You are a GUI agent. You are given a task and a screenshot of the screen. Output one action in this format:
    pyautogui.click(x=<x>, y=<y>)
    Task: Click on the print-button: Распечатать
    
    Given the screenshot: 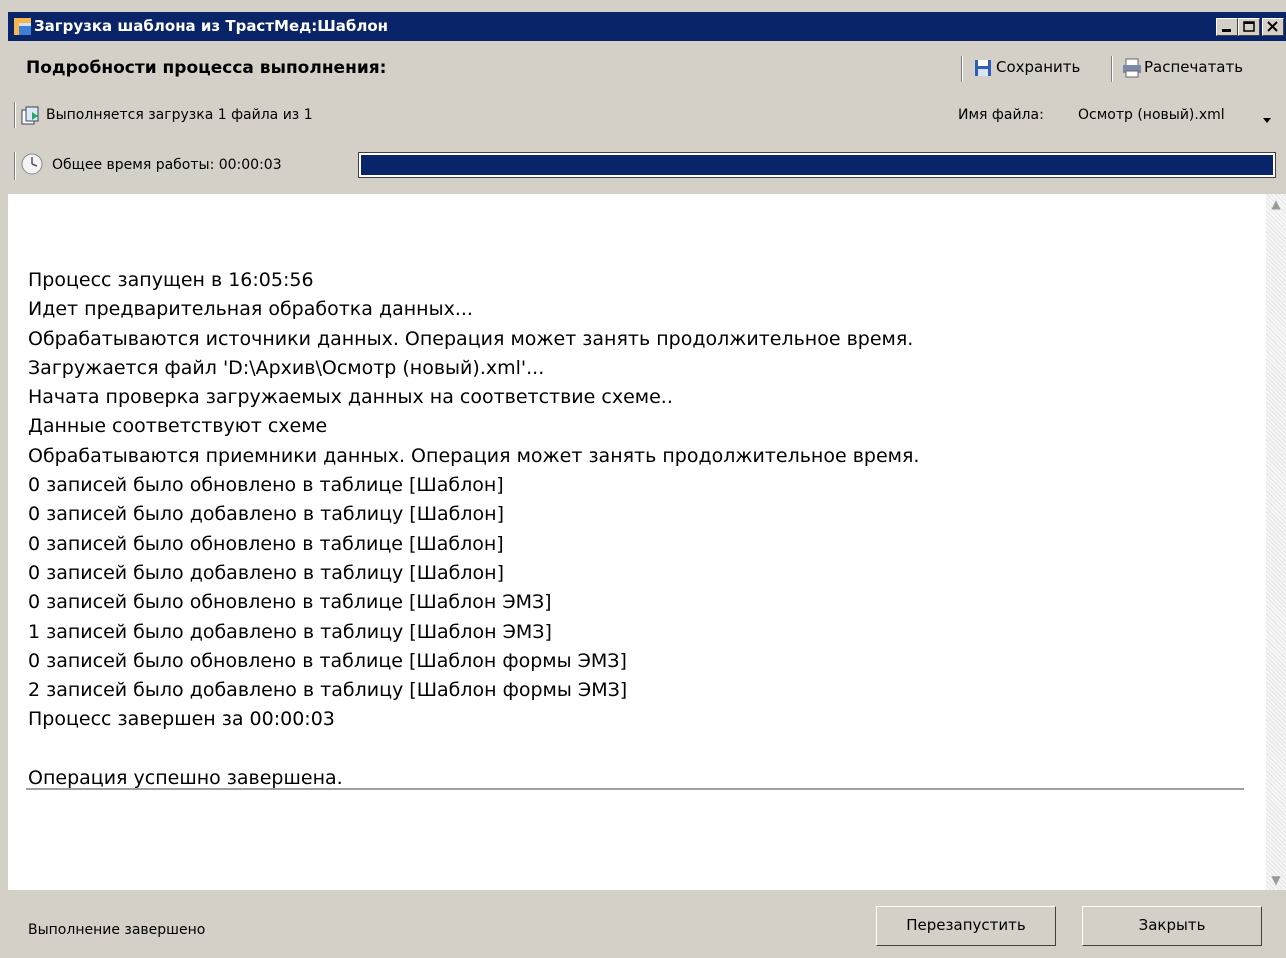 What is the action you would take?
    pyautogui.click(x=1197, y=68)
    